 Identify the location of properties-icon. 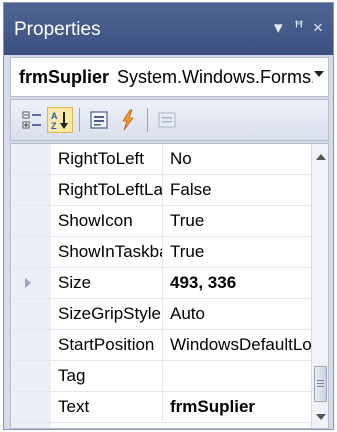
(99, 120).